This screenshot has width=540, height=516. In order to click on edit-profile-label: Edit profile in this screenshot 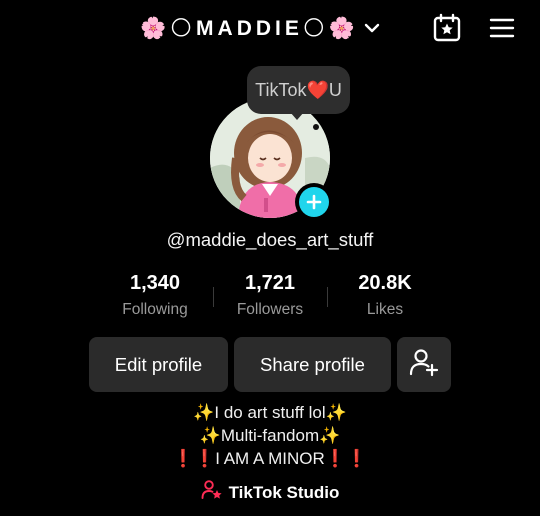, I will do `click(158, 364)`.